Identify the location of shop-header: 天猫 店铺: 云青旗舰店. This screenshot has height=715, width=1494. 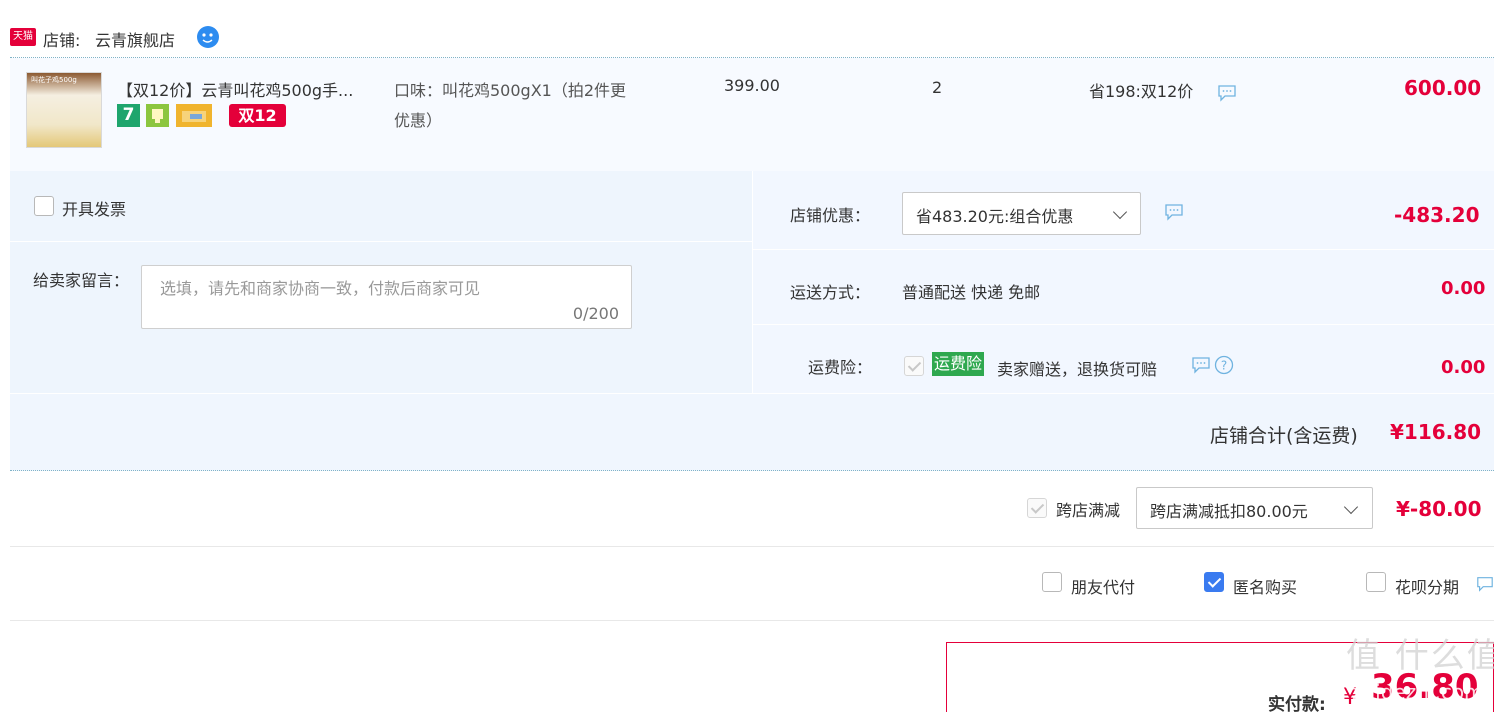
(747, 38).